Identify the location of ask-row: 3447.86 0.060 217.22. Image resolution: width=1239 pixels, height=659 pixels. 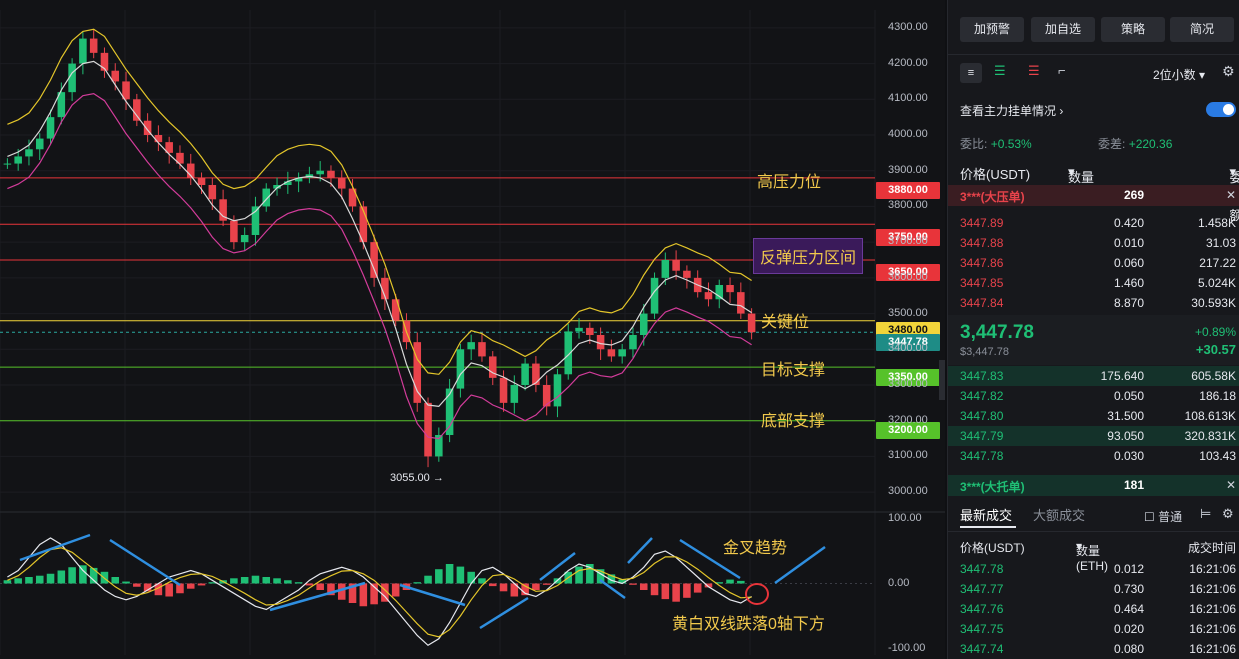
(1093, 263).